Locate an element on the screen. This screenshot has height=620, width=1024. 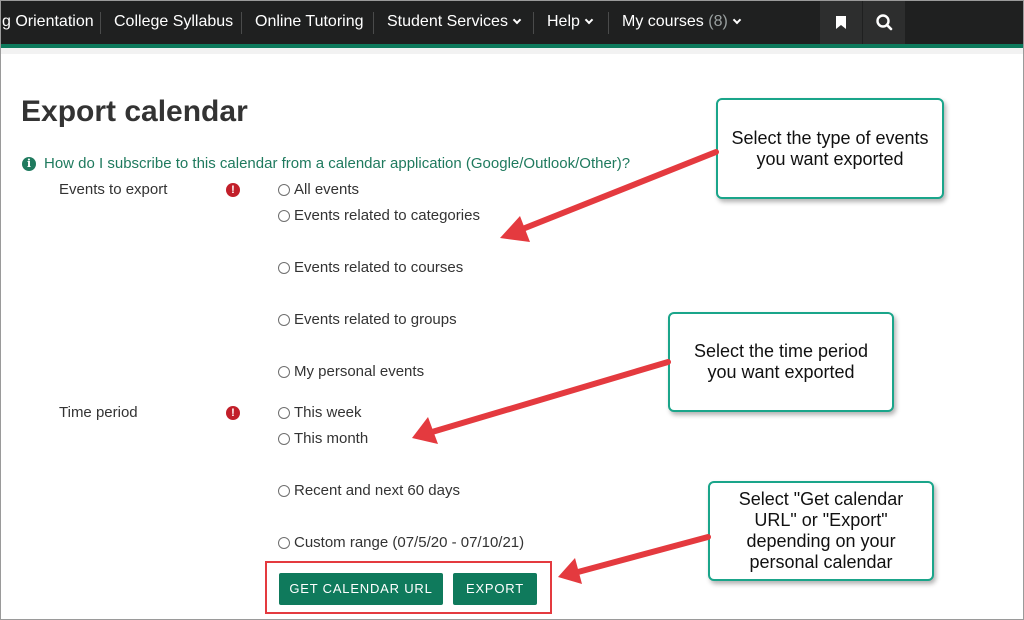
radio-events-categories: Events related to categories is located at coordinates (379, 215).